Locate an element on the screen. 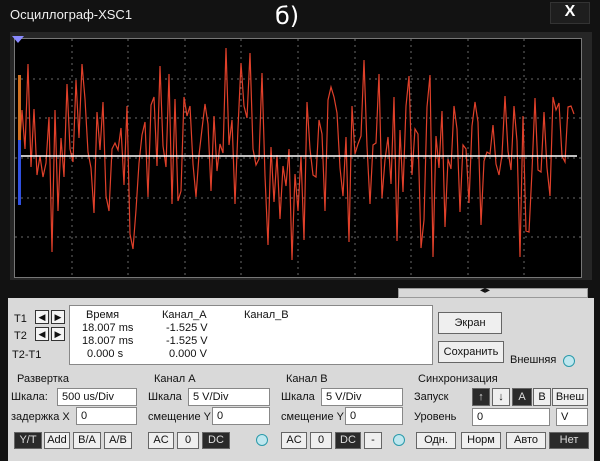 Image resolution: width=600 pixels, height=461 pixels. time-header: Время is located at coordinates (103, 315).